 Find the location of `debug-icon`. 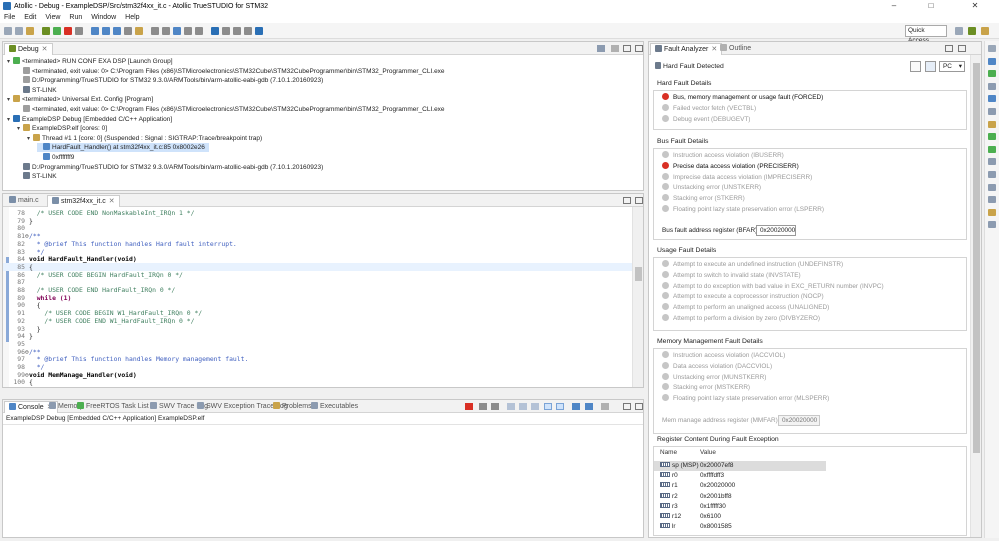

debug-icon is located at coordinates (46, 31).